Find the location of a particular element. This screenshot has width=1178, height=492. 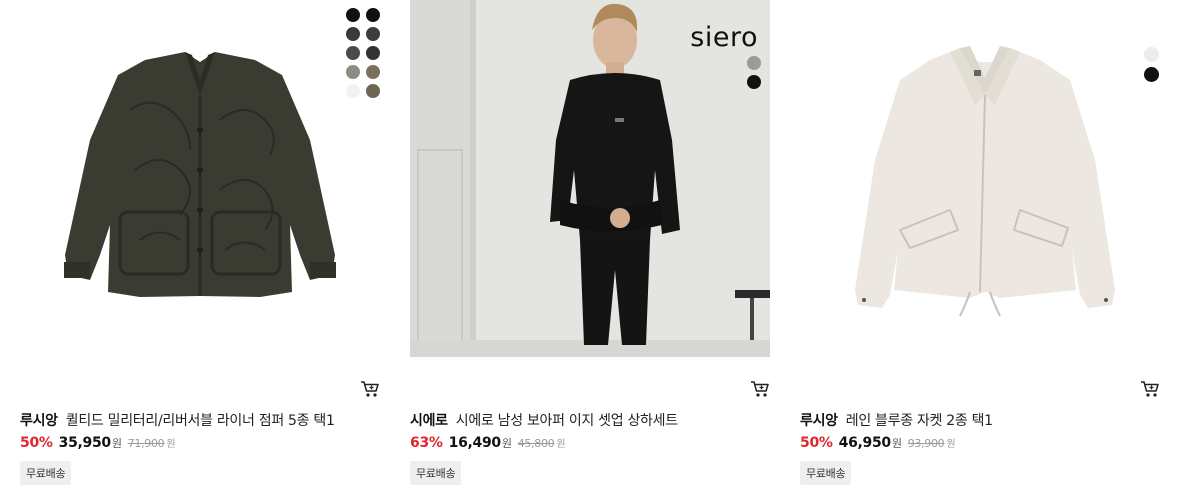

sale-price: 16,490 is located at coordinates (475, 443).